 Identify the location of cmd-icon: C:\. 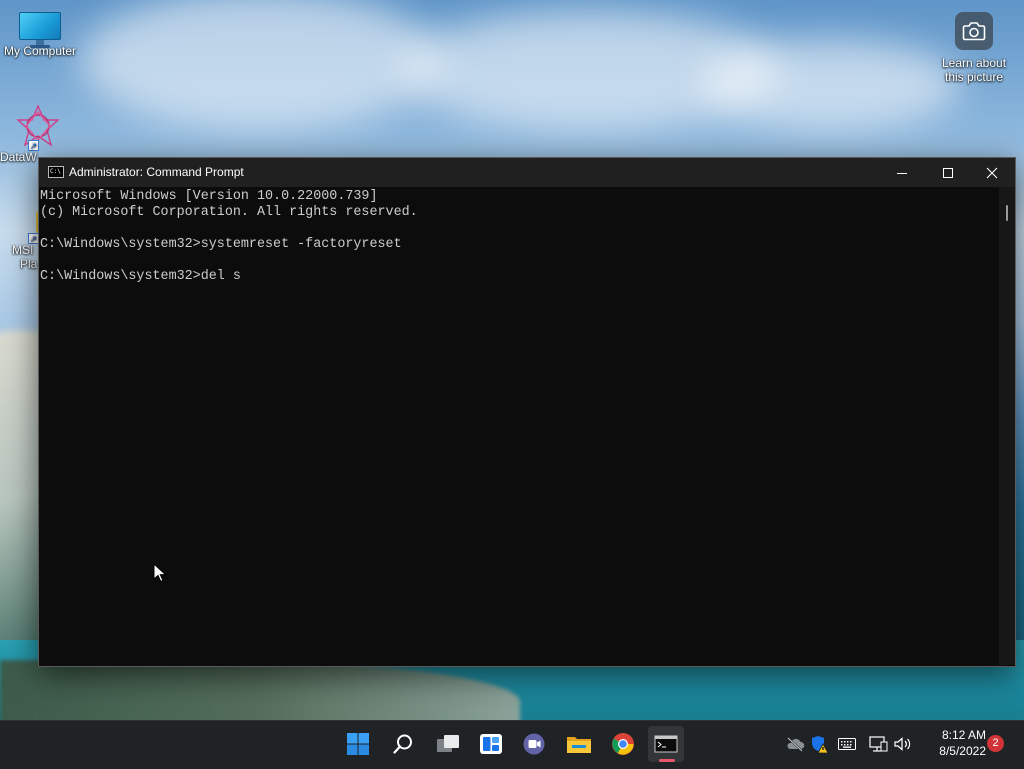
(56, 172).